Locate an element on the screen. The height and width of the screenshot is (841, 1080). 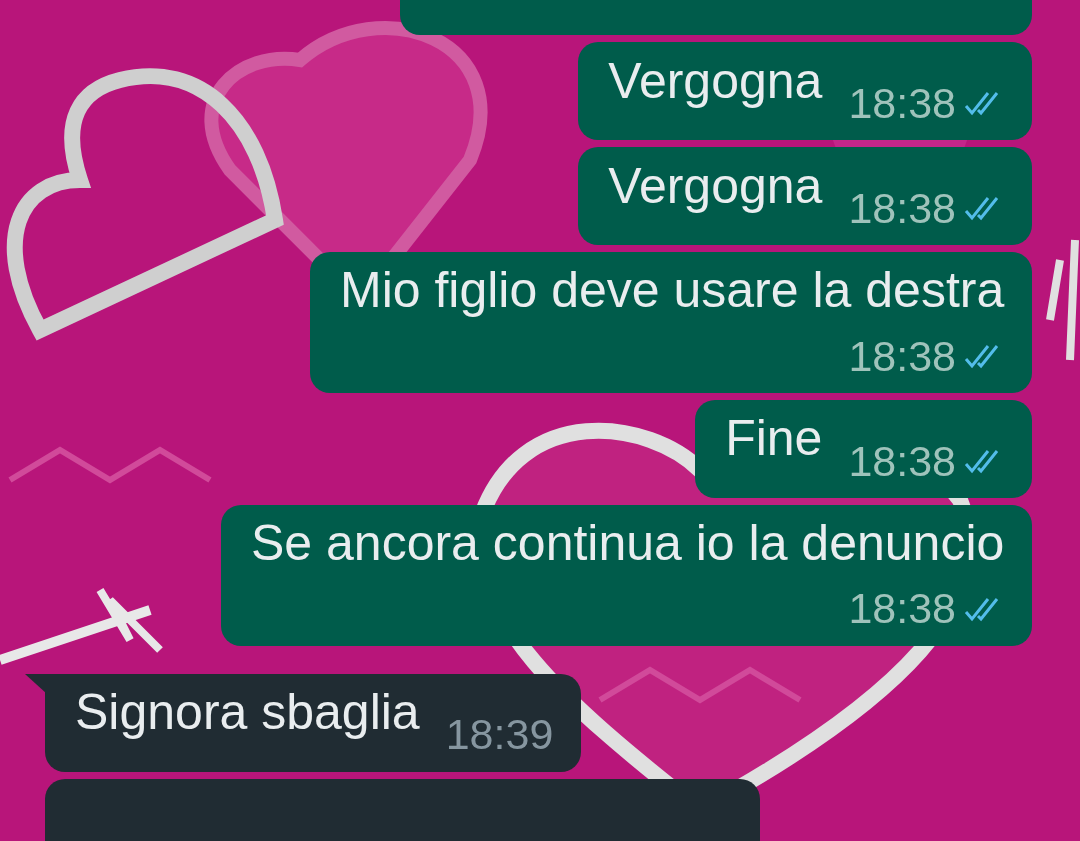
message-text: Signora sbaglia is located at coordinates (247, 713).